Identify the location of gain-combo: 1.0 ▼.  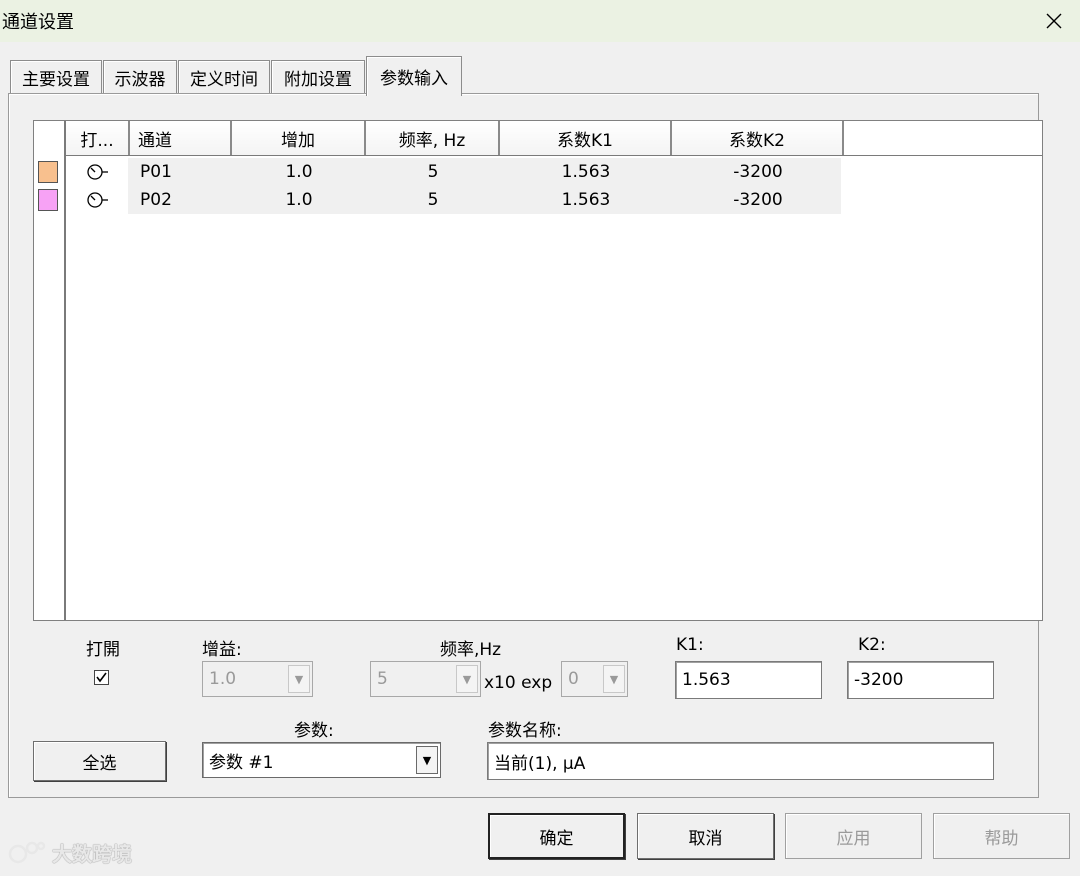
(257, 679).